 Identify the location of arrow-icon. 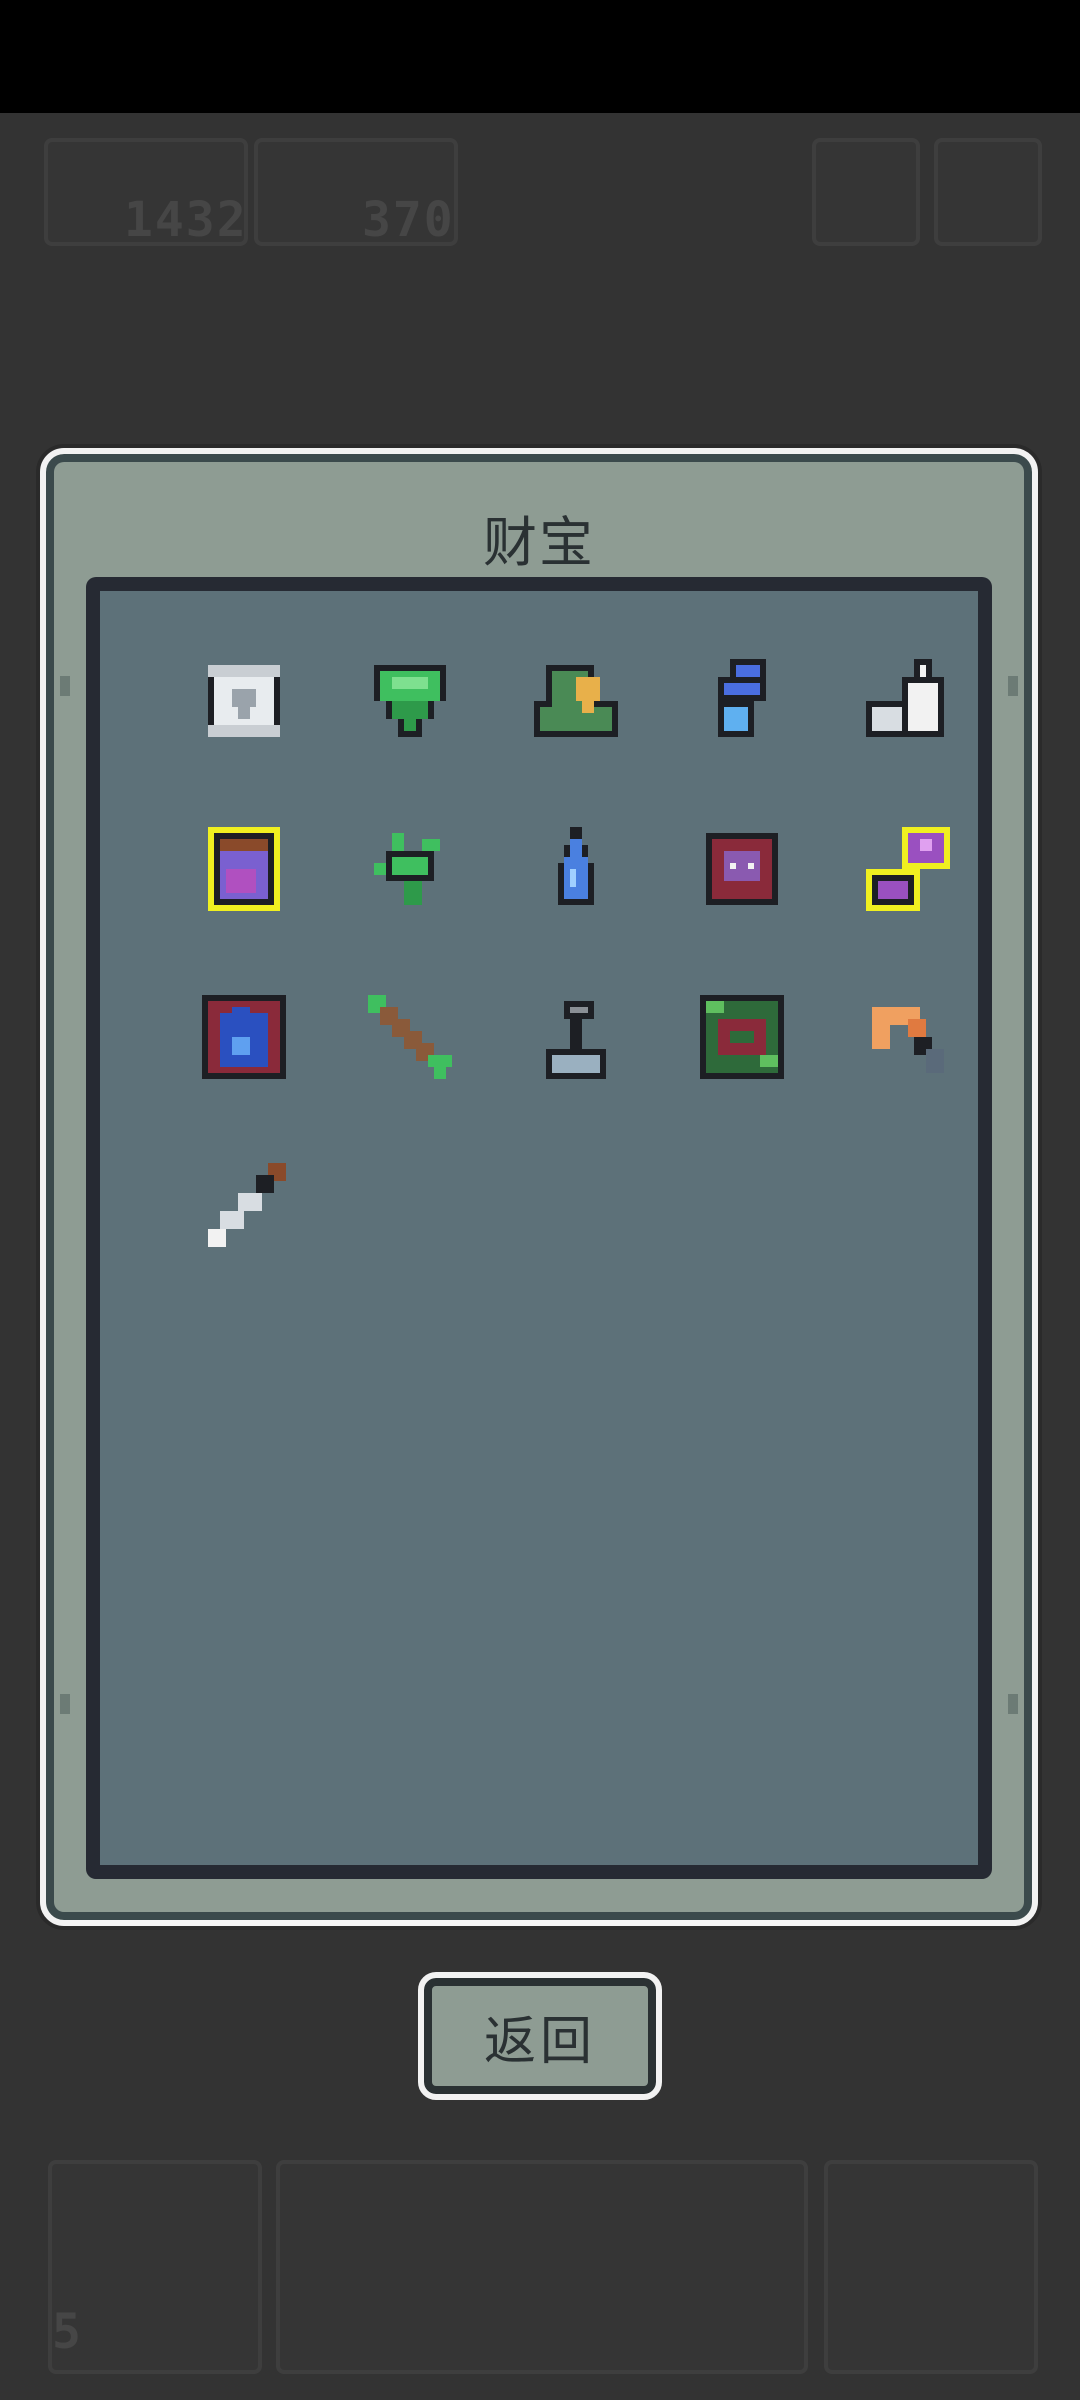
(410, 1037).